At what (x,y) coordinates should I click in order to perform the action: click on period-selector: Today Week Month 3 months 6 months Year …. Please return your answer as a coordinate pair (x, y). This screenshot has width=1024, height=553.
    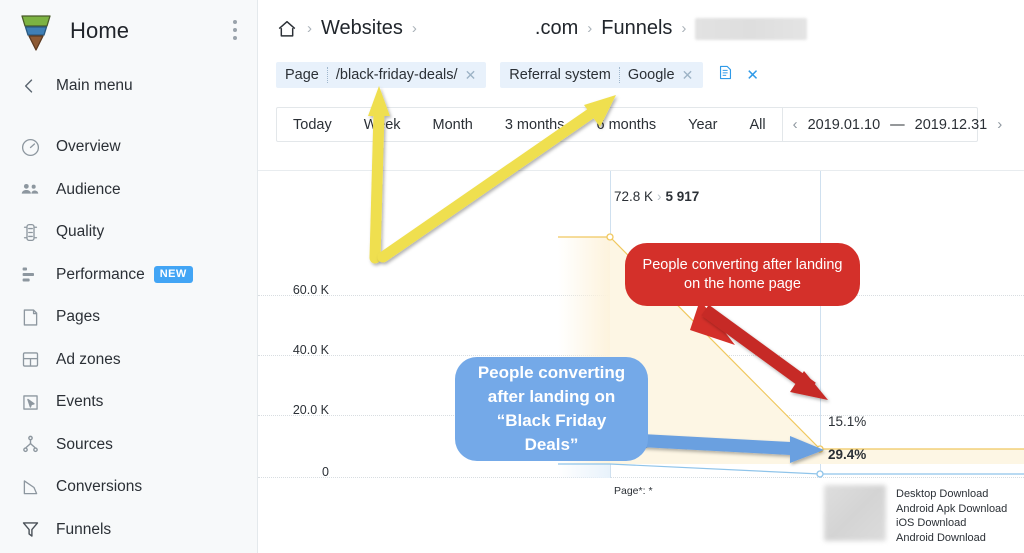
    Looking at the image, I should click on (639, 124).